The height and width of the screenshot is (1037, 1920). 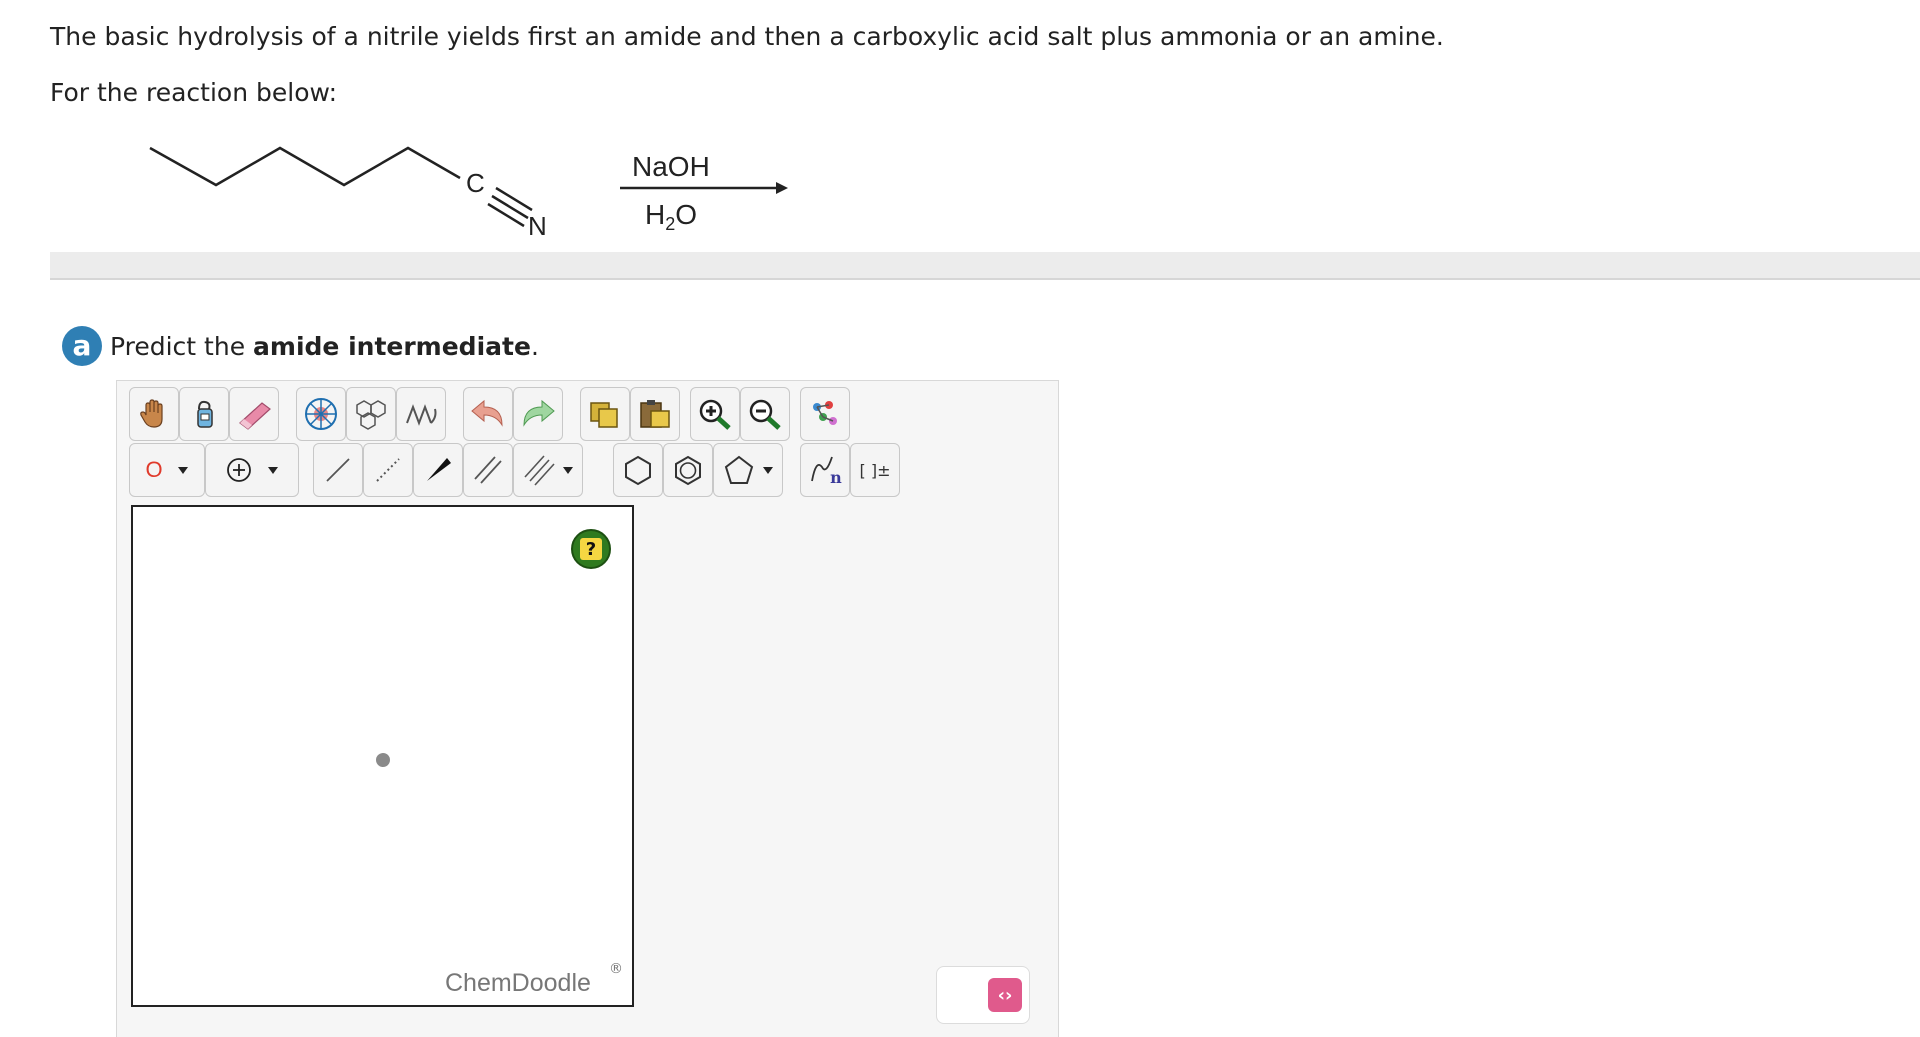 I want to click on clean-structure-button, so click(x=825, y=414).